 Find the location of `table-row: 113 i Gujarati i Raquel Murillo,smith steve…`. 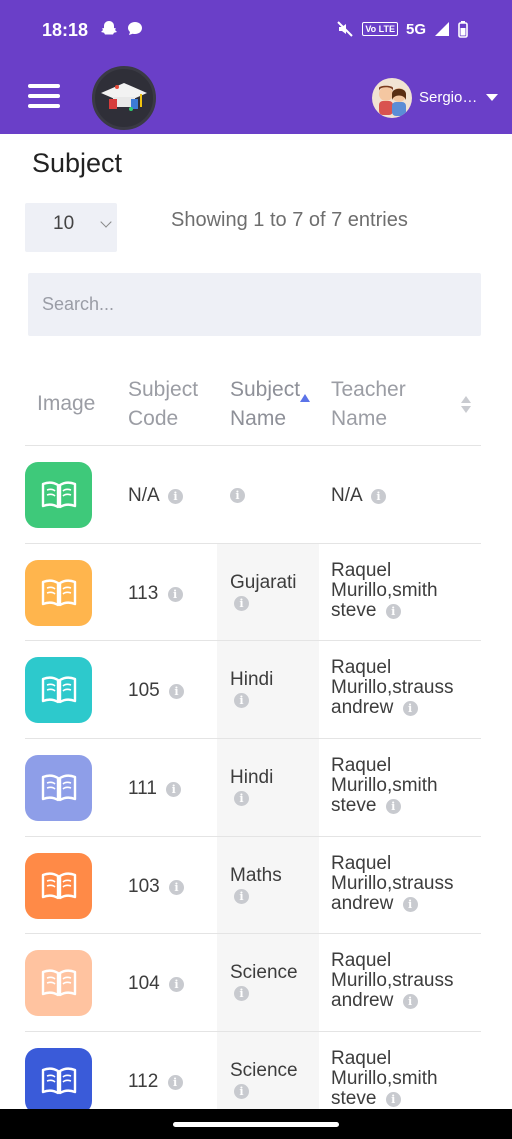

table-row: 113 i Gujarati i Raquel Murillo,smith steve… is located at coordinates (253, 592).